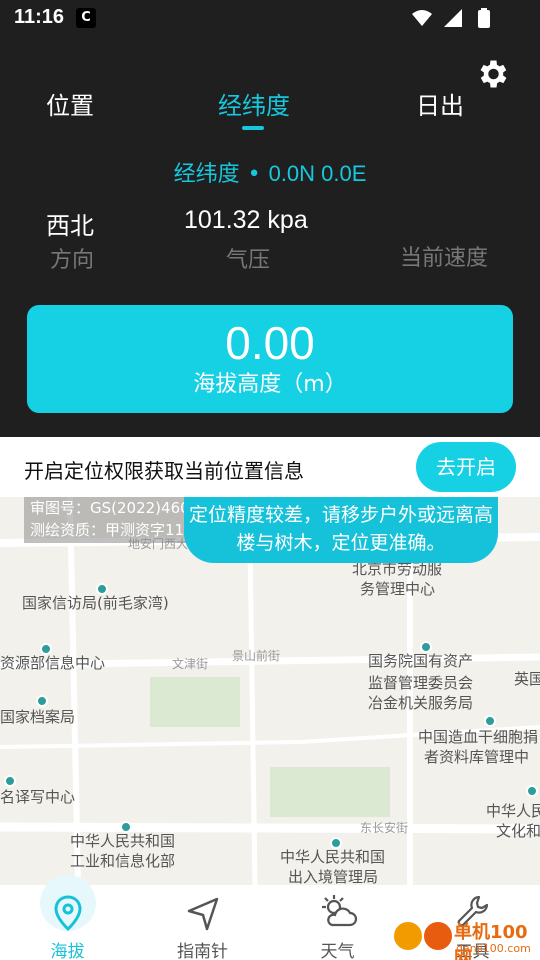 This screenshot has height=960, width=540. Describe the element at coordinates (270, 384) in the screenshot. I see `altitude-label: 海拔高度（m）` at that location.